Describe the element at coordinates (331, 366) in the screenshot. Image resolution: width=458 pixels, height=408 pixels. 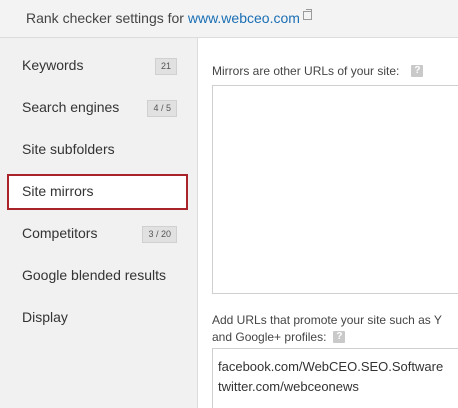
I see `promote-url-line: facebook.com/WebCEO.SEO.Software` at that location.